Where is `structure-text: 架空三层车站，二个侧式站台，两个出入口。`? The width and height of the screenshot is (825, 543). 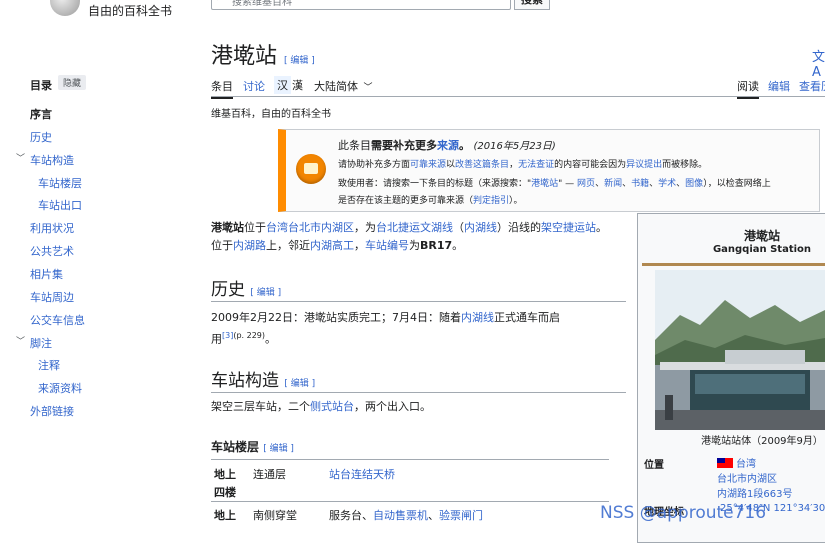
structure-text: 架空三层车站，二个侧式站台，两个出入口。 is located at coordinates (321, 407).